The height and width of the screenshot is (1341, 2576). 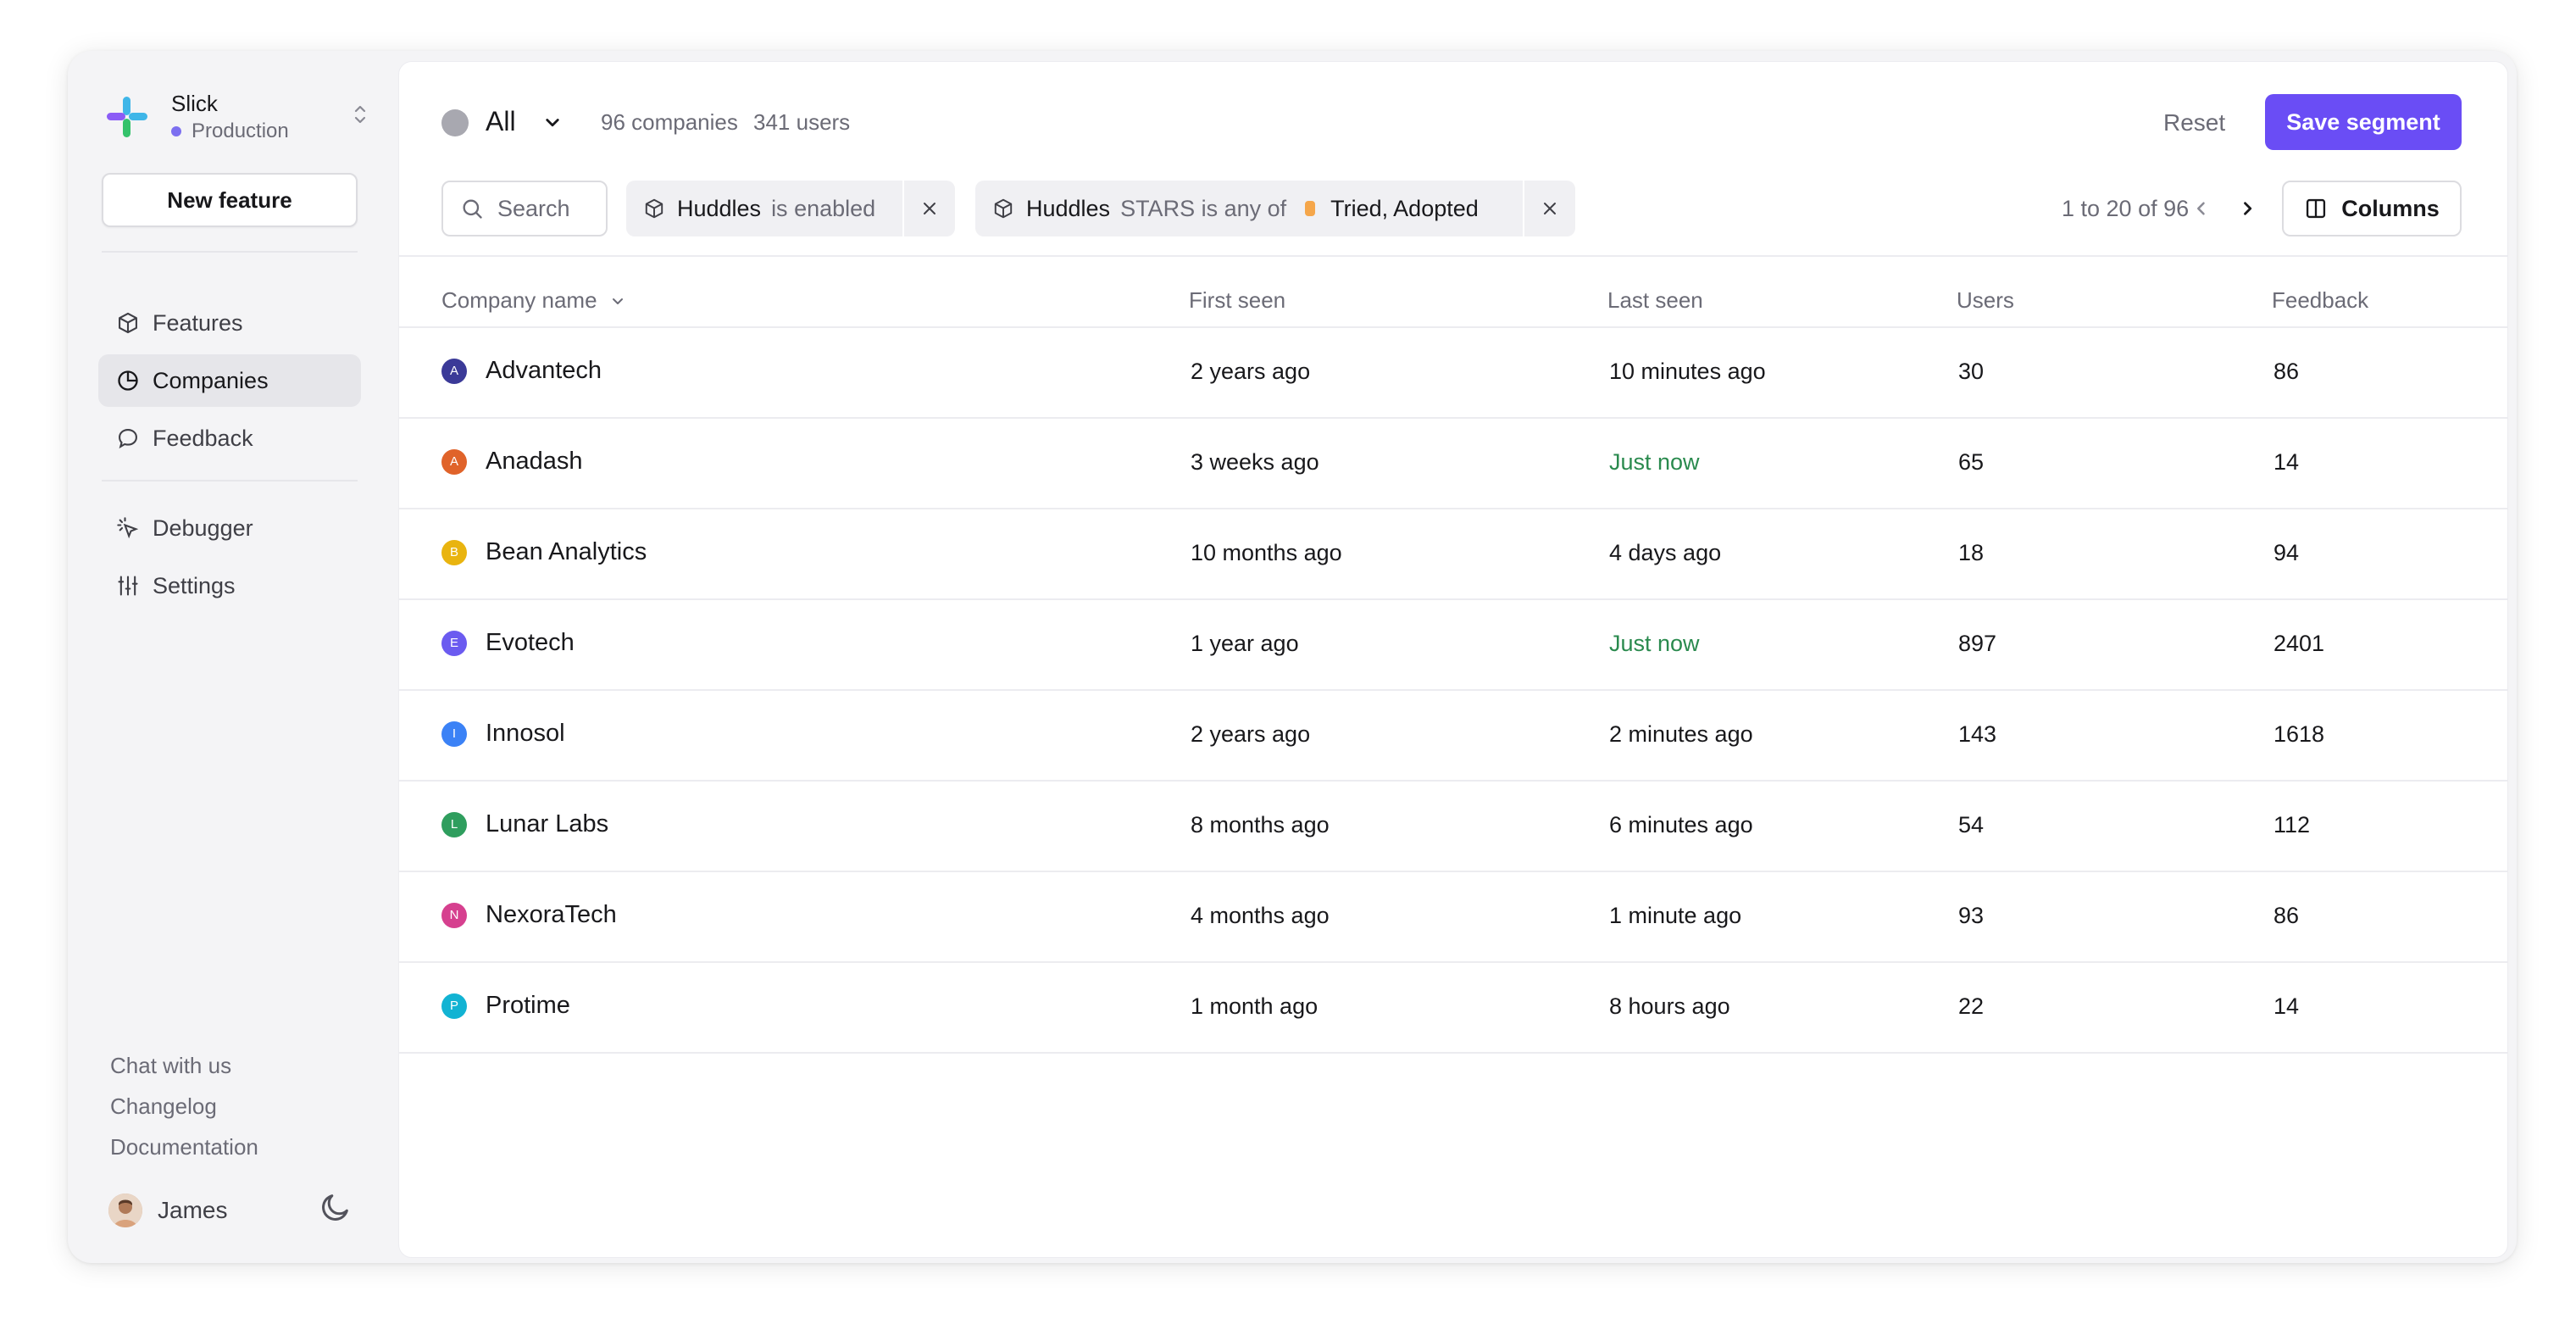 I want to click on company-name-cell: A Advantech, so click(x=521, y=371).